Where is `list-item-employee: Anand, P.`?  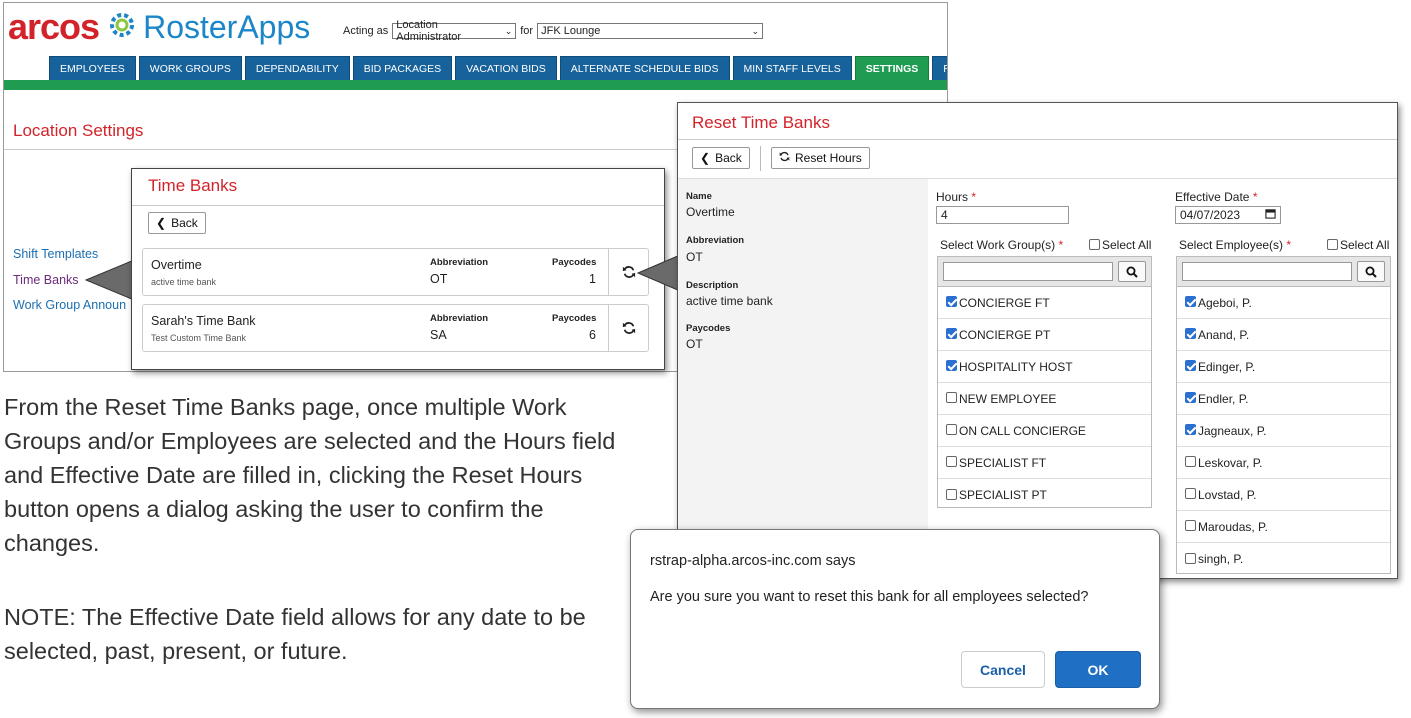 list-item-employee: Anand, P. is located at coordinates (1283, 335).